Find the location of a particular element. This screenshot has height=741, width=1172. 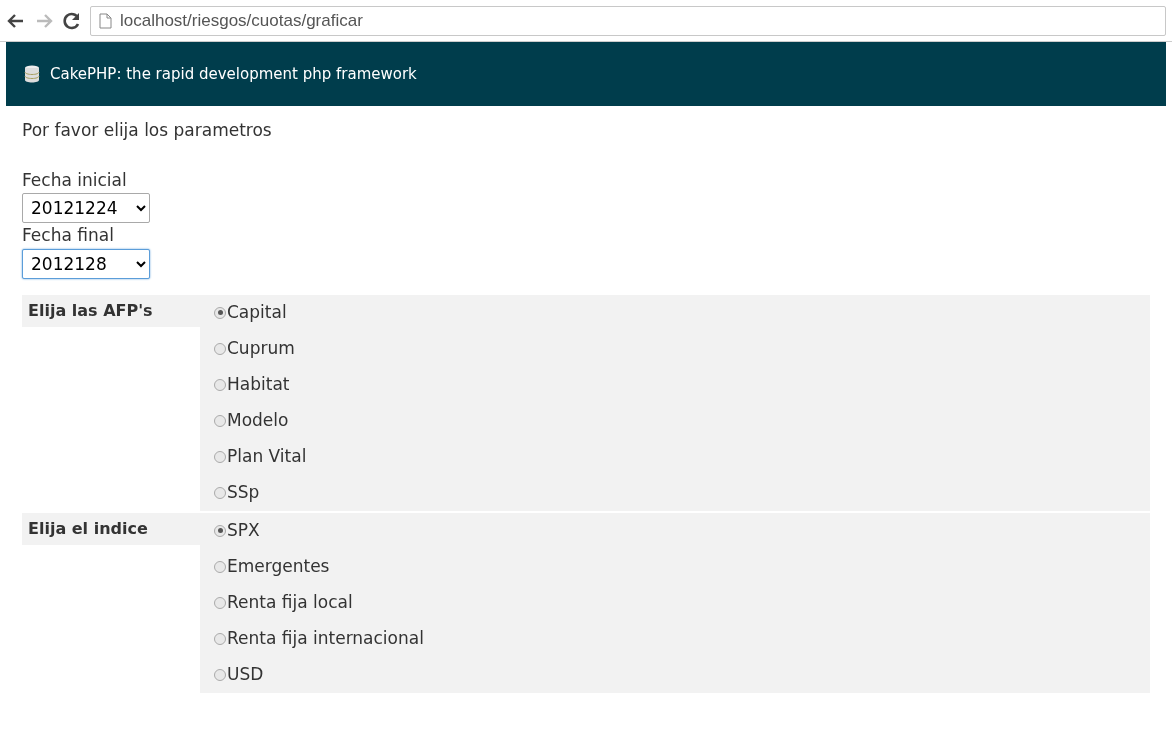

option-label: Plan Vital is located at coordinates (267, 456).